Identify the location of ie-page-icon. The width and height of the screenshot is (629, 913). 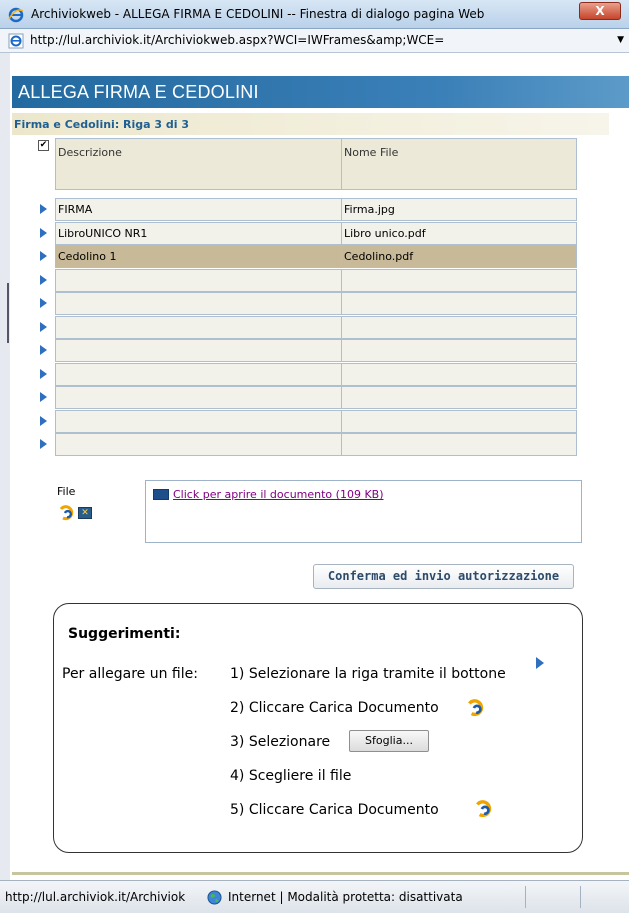
(16, 41).